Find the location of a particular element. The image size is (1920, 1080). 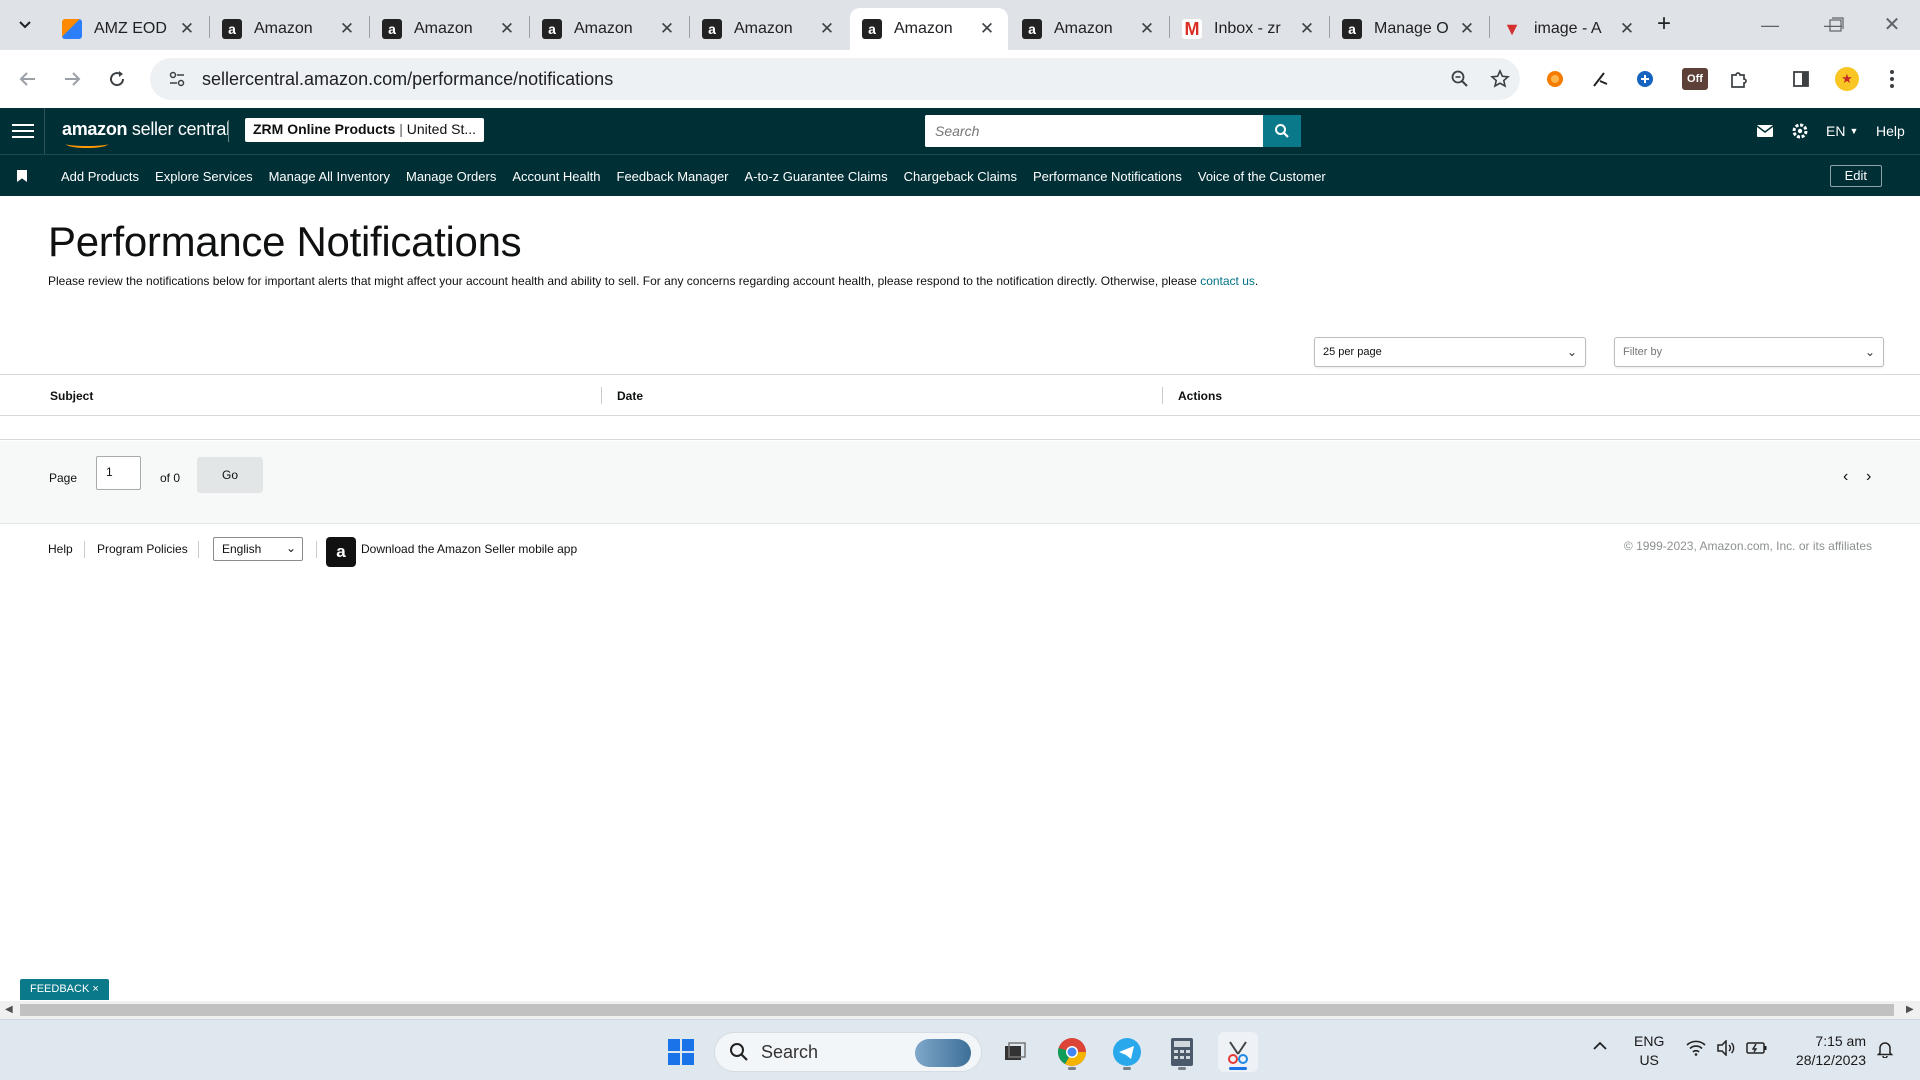

tab-search-button is located at coordinates (25, 25).